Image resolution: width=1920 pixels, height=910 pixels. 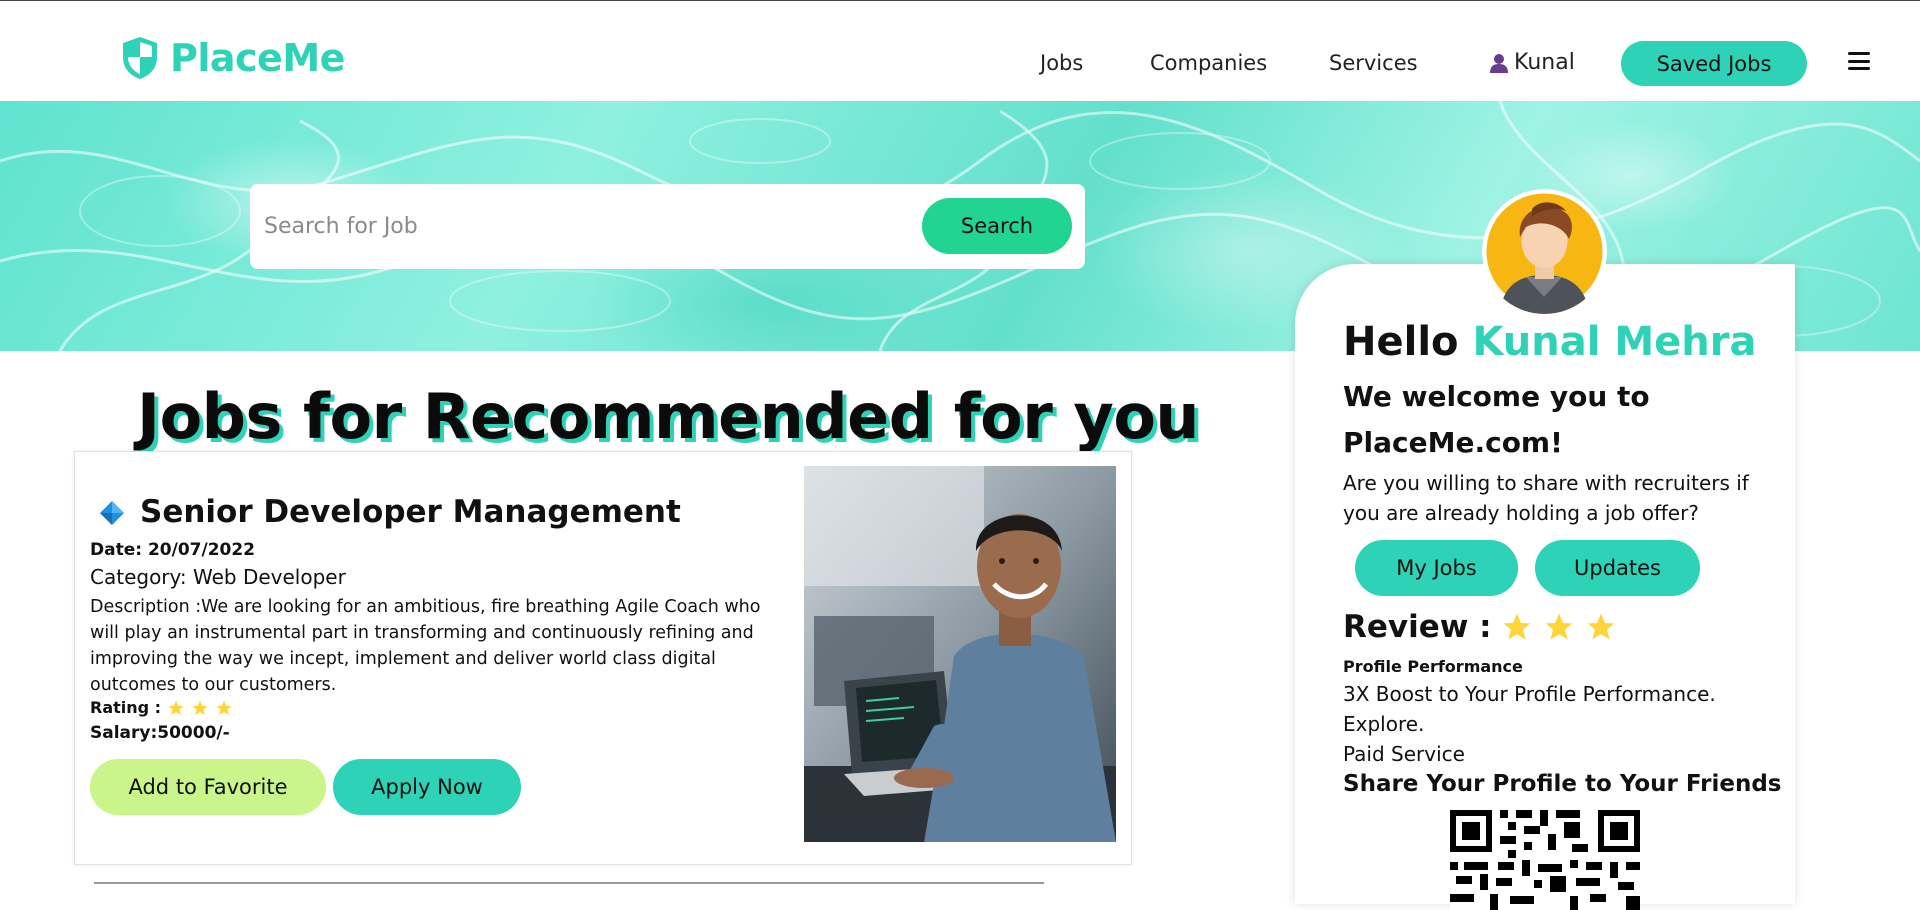 What do you see at coordinates (1544, 251) in the screenshot?
I see `avatar` at bounding box center [1544, 251].